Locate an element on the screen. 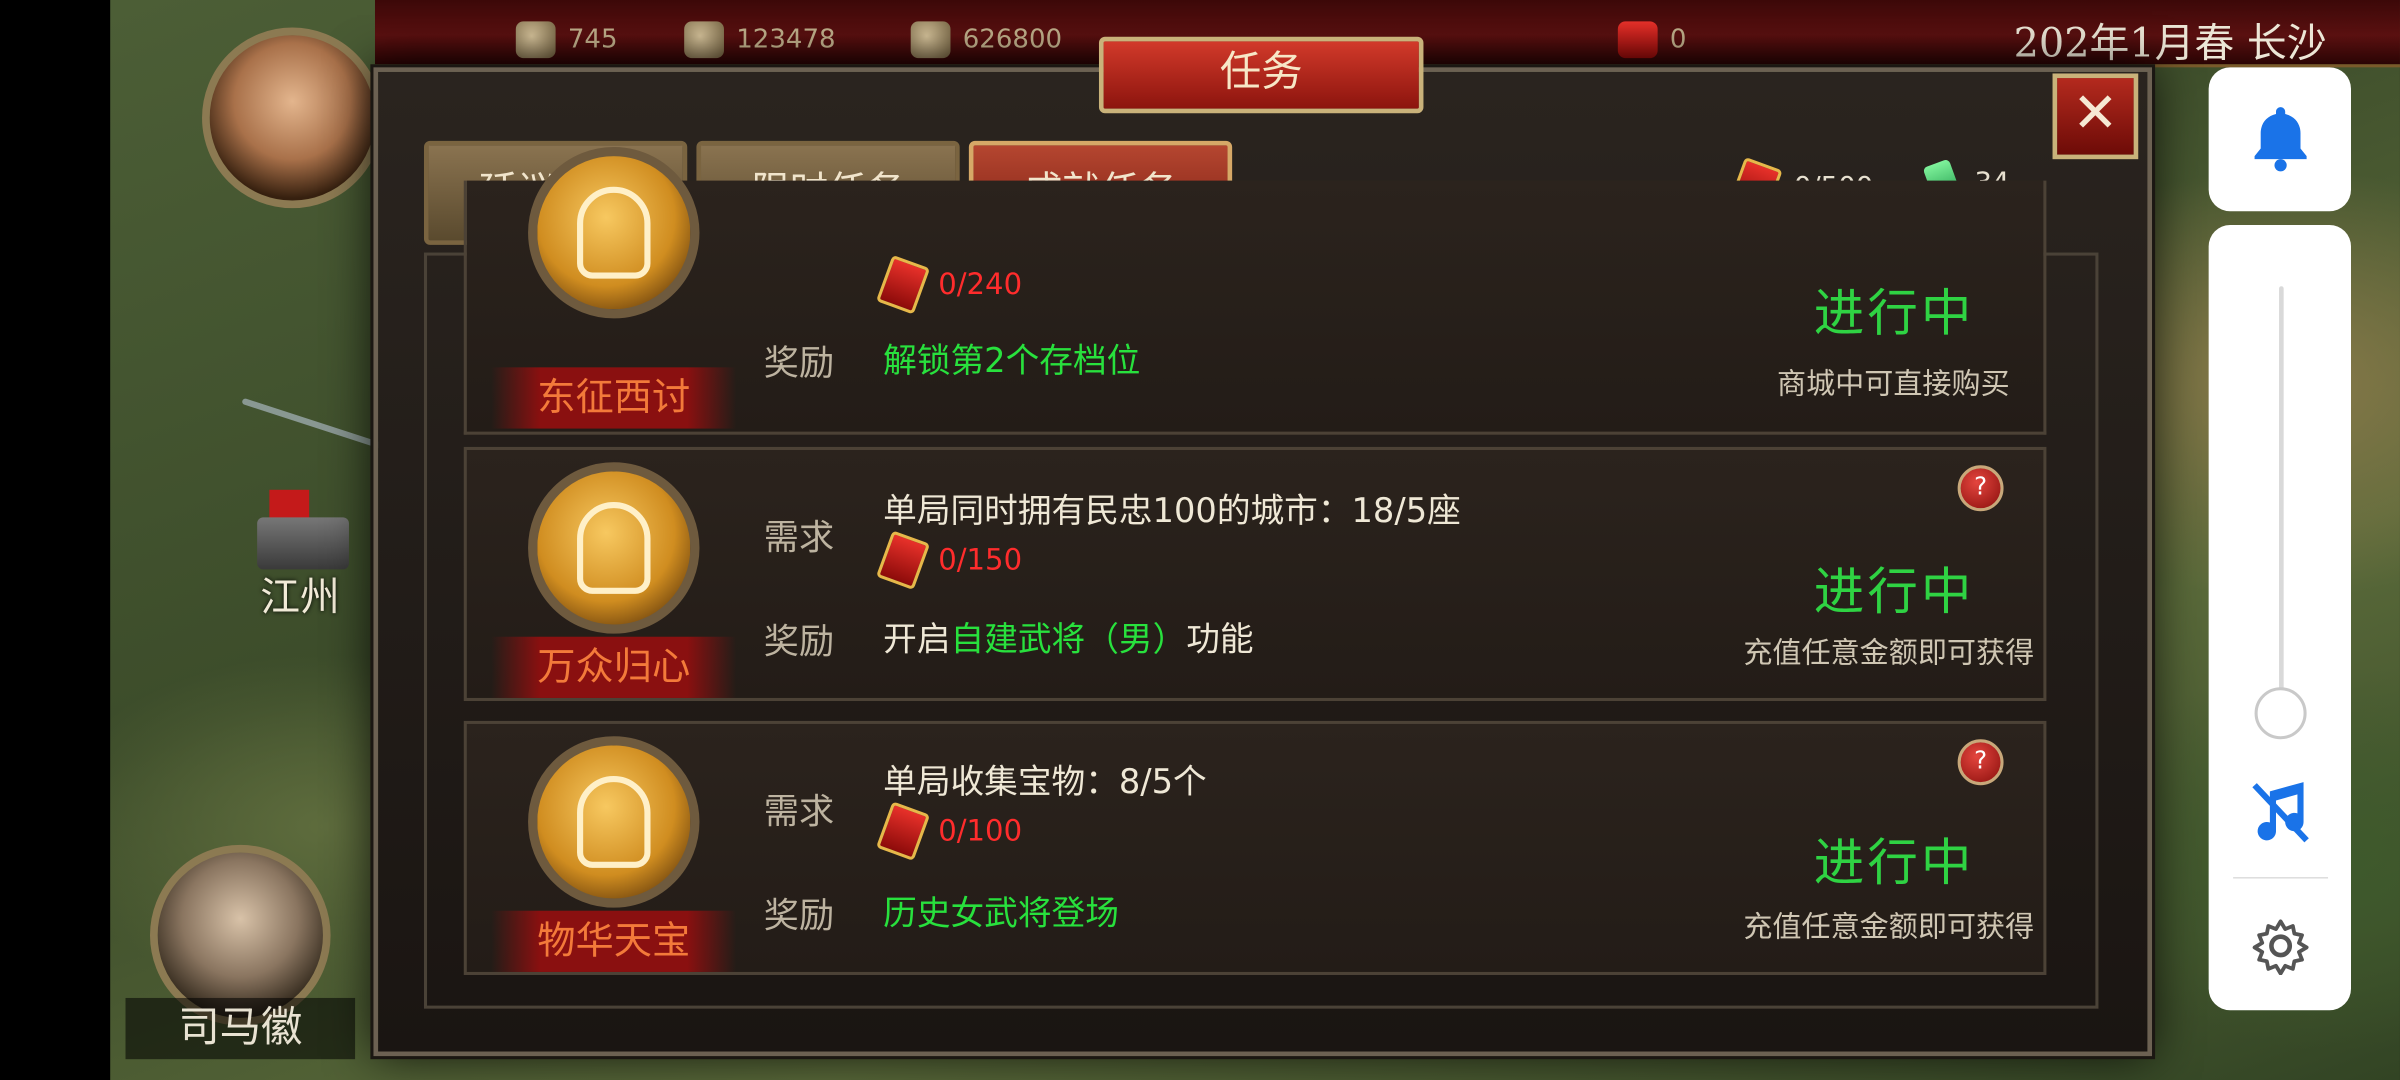 This screenshot has width=2400, height=1080. mission-cost: 0/100 is located at coordinates (949, 831).